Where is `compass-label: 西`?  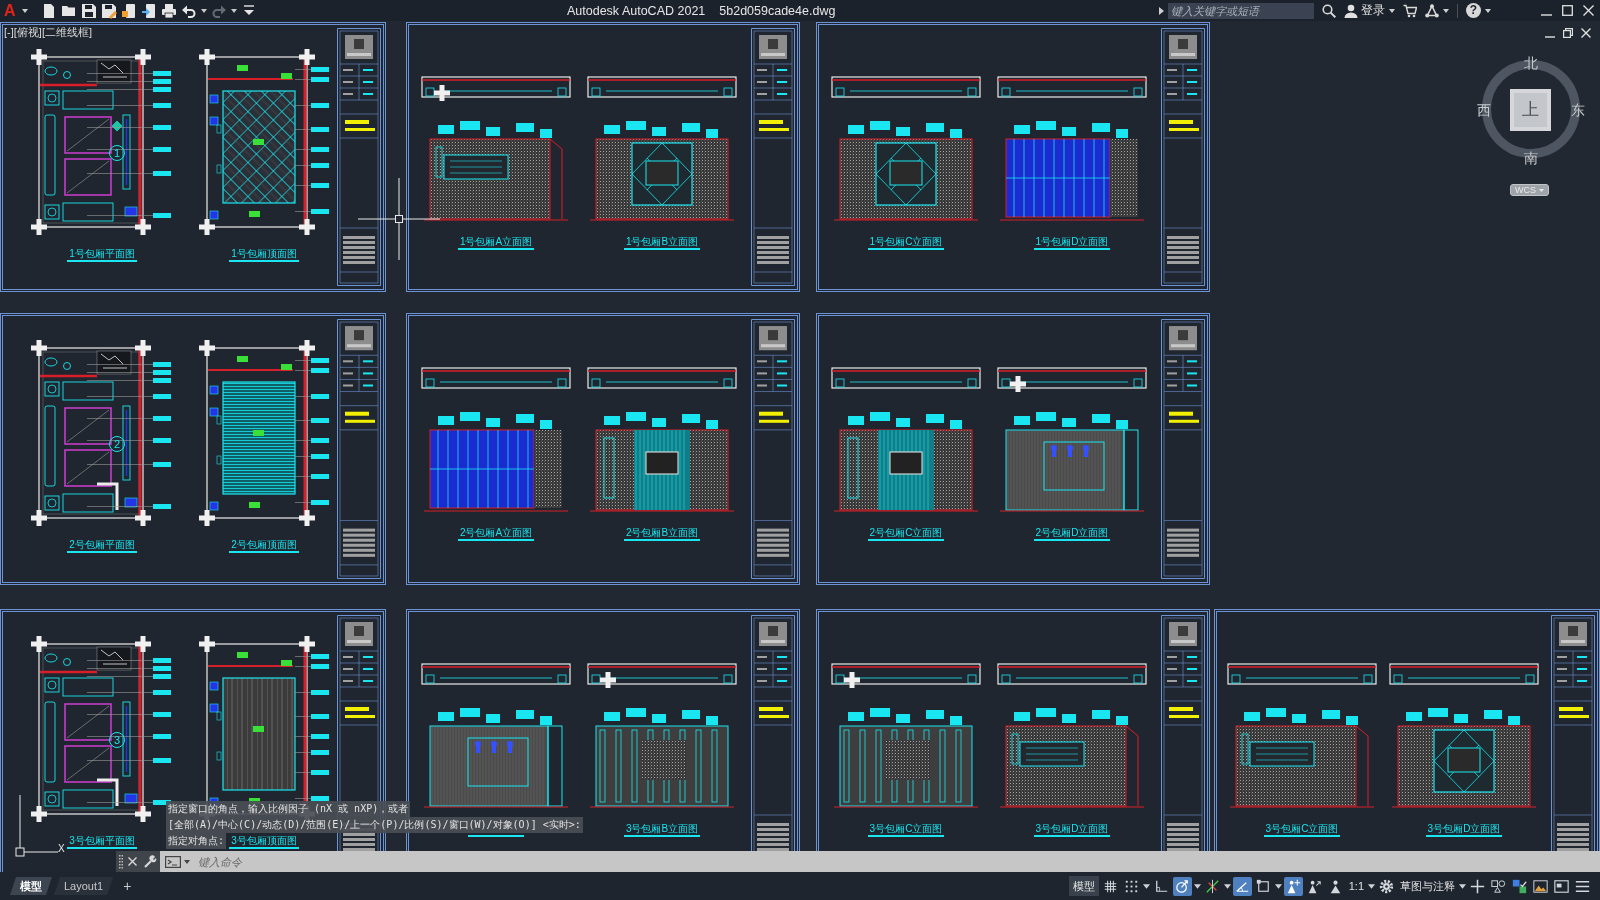 compass-label: 西 is located at coordinates (1484, 110).